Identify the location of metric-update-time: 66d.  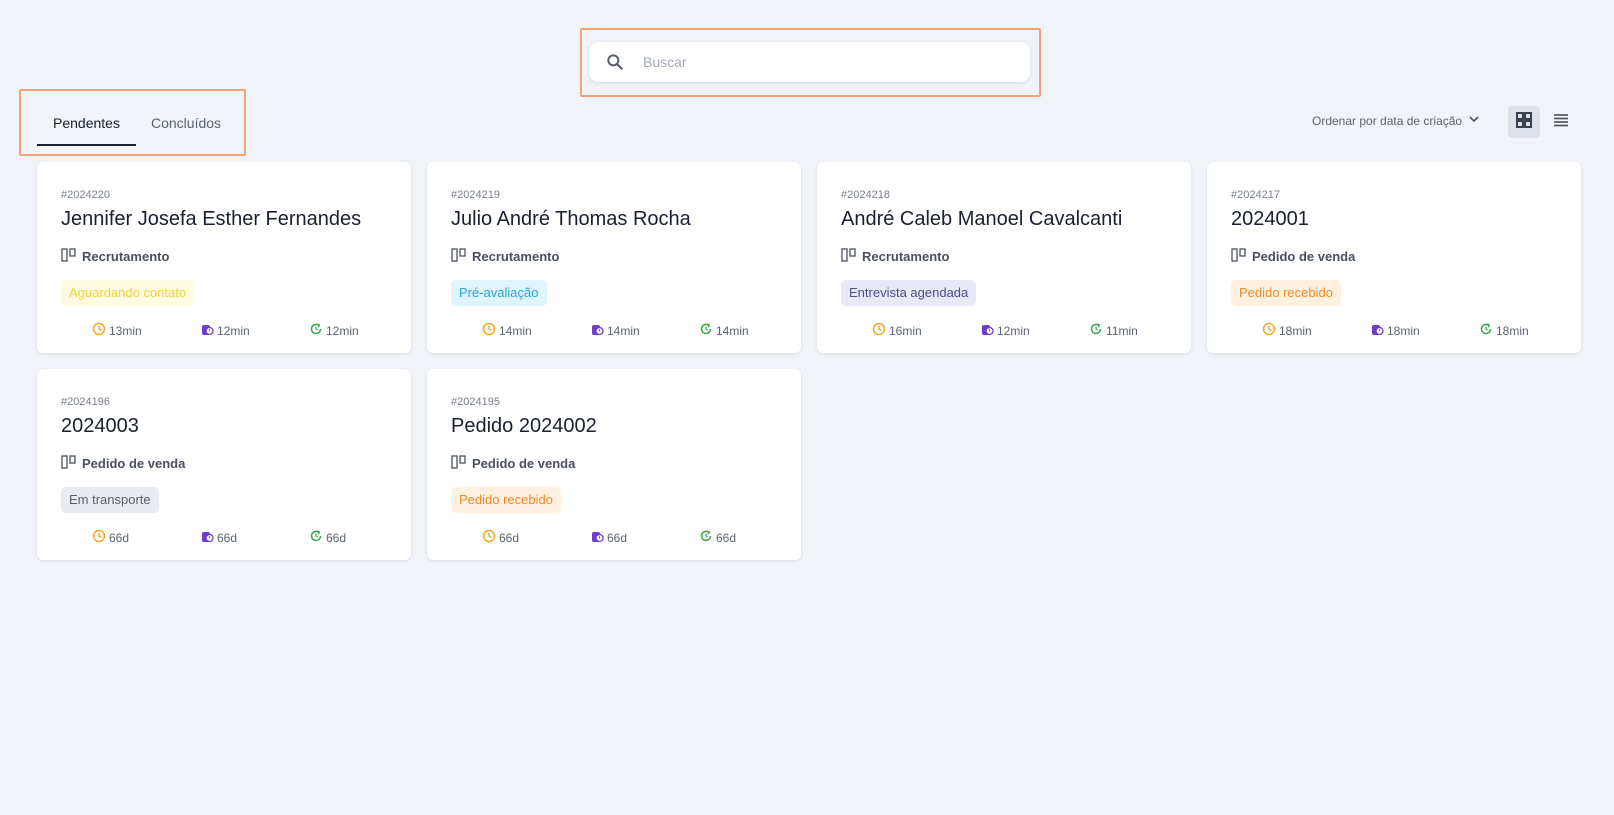
(327, 537).